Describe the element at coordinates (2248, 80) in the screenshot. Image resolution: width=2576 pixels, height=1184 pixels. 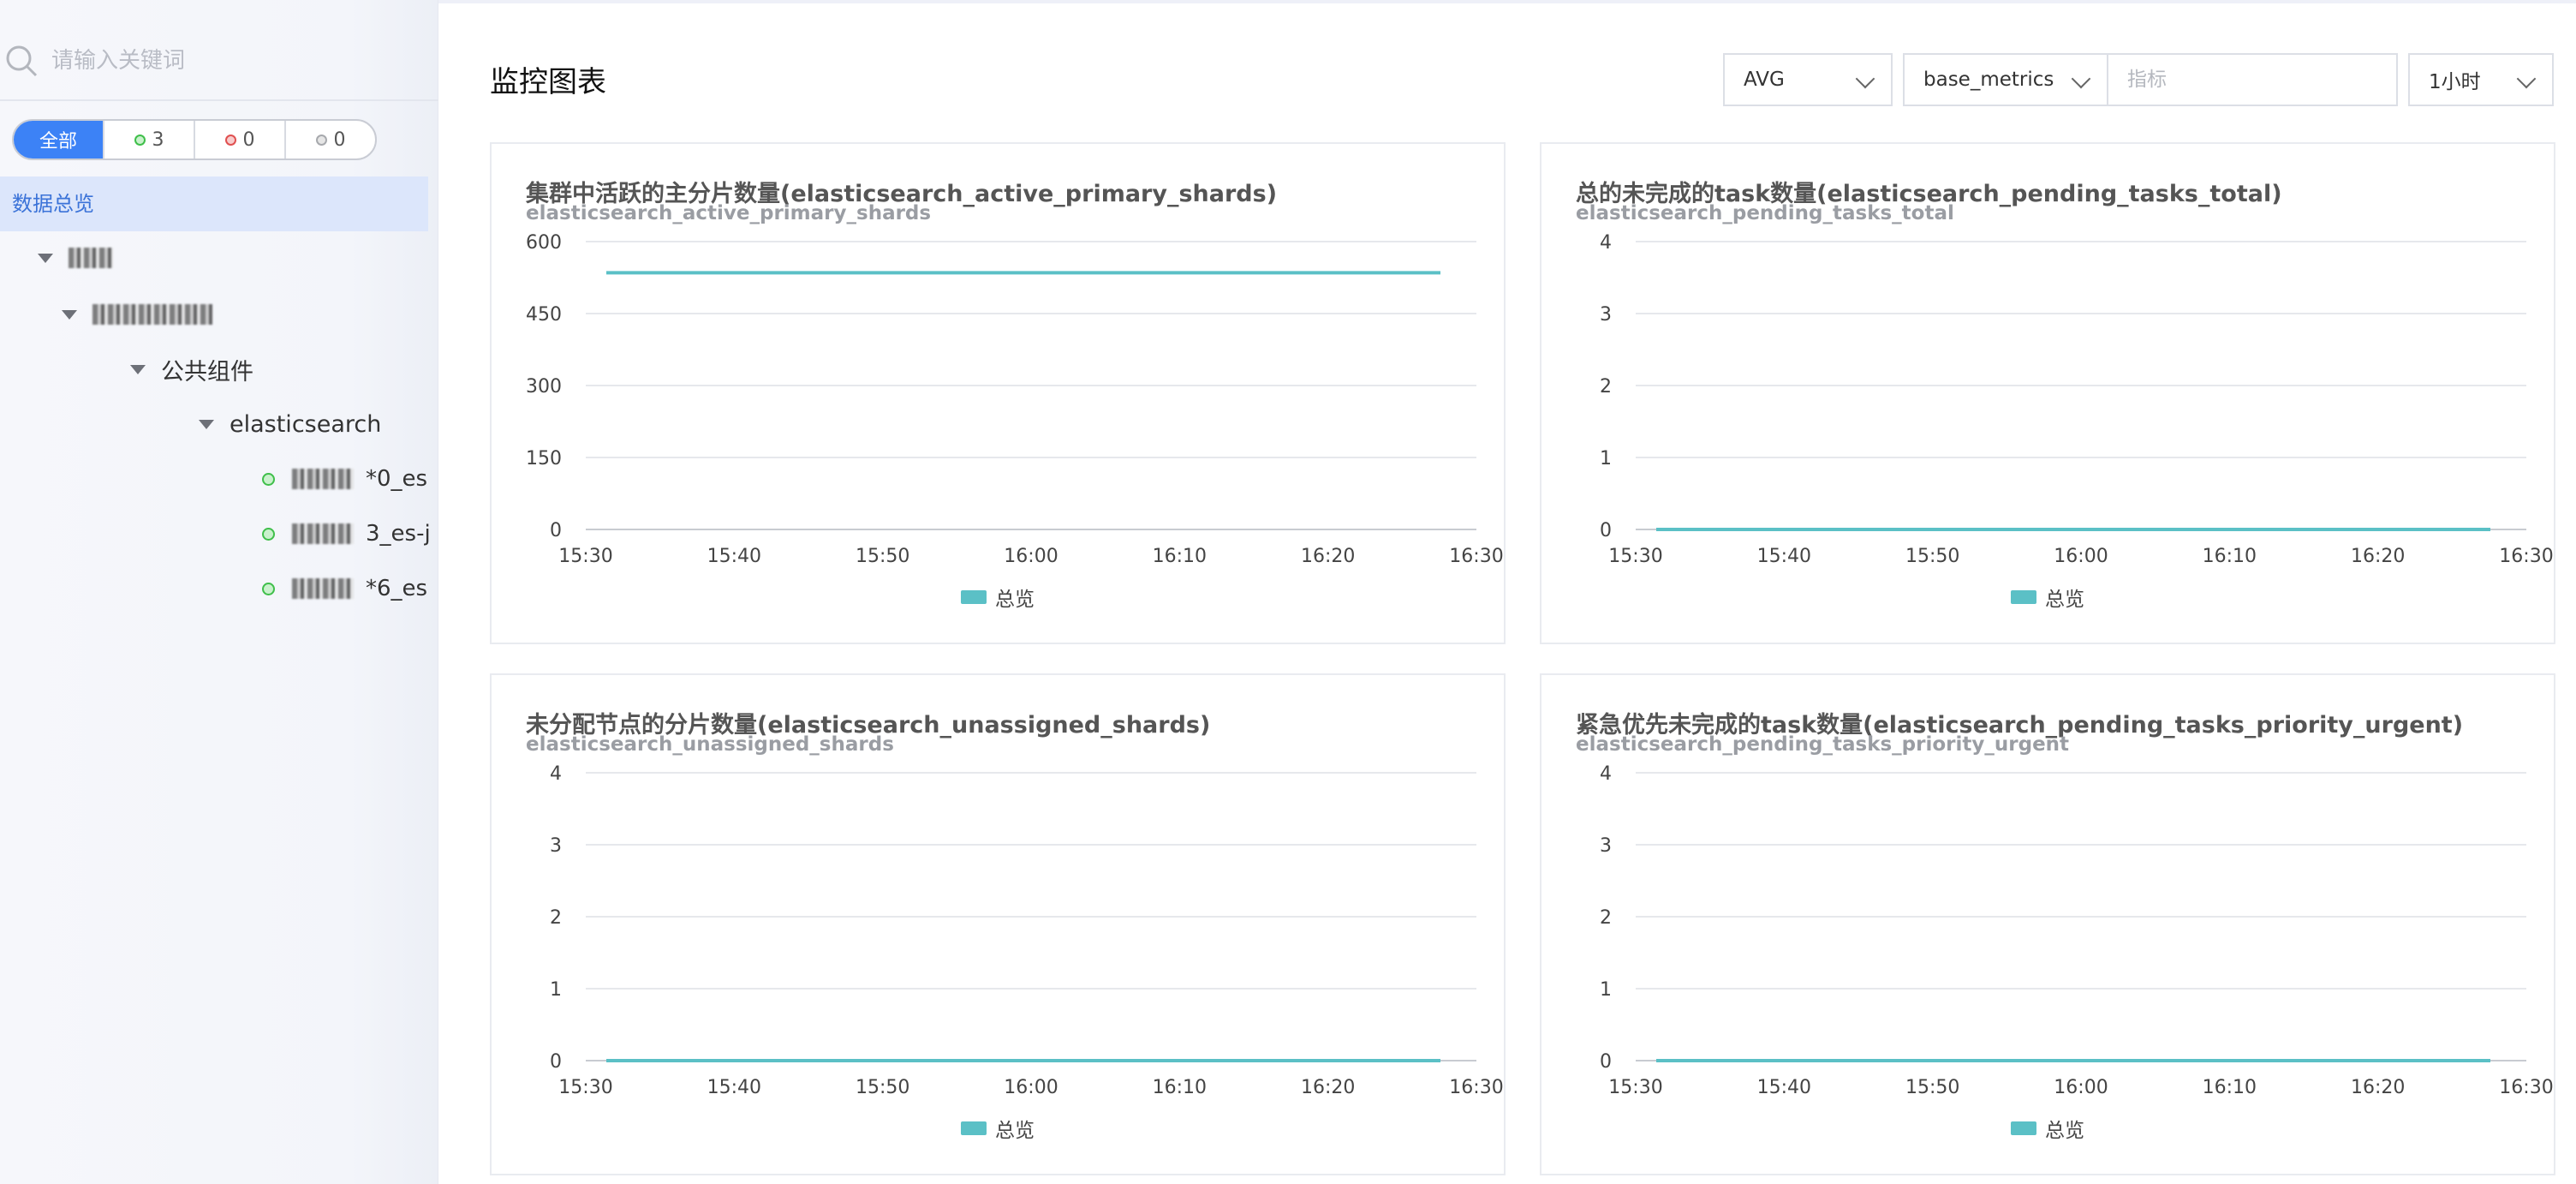
I see `metric-input` at that location.